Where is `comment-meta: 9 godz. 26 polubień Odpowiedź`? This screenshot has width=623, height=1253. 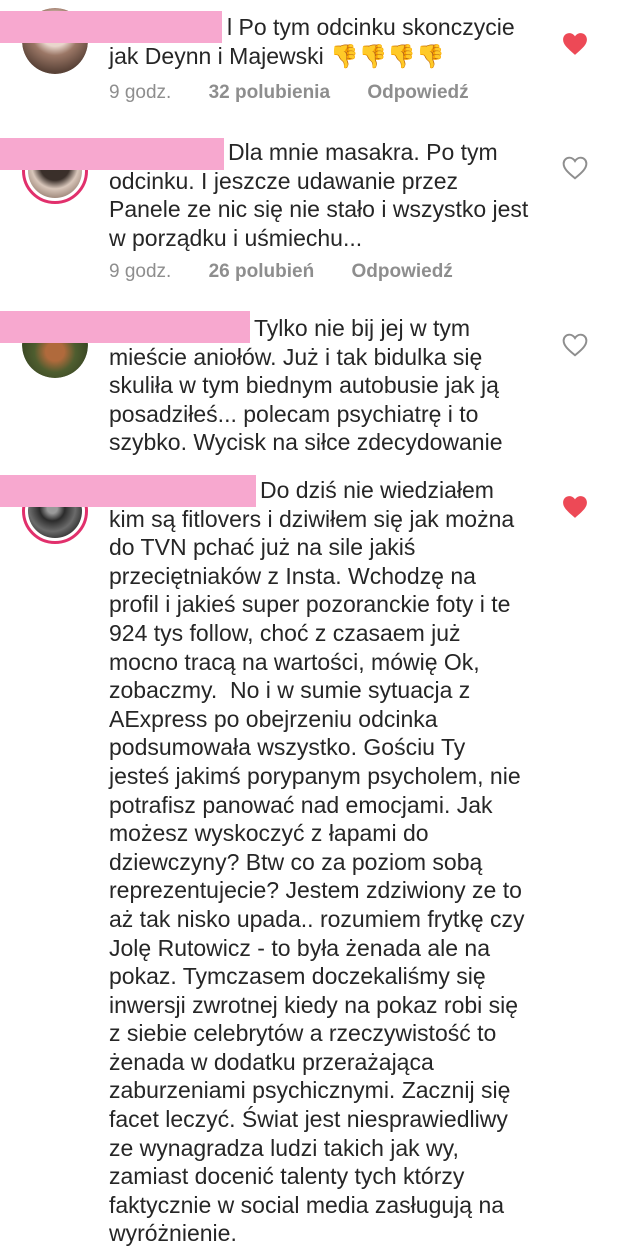 comment-meta: 9 godz. 26 polubień Odpowiedź is located at coordinates (297, 272).